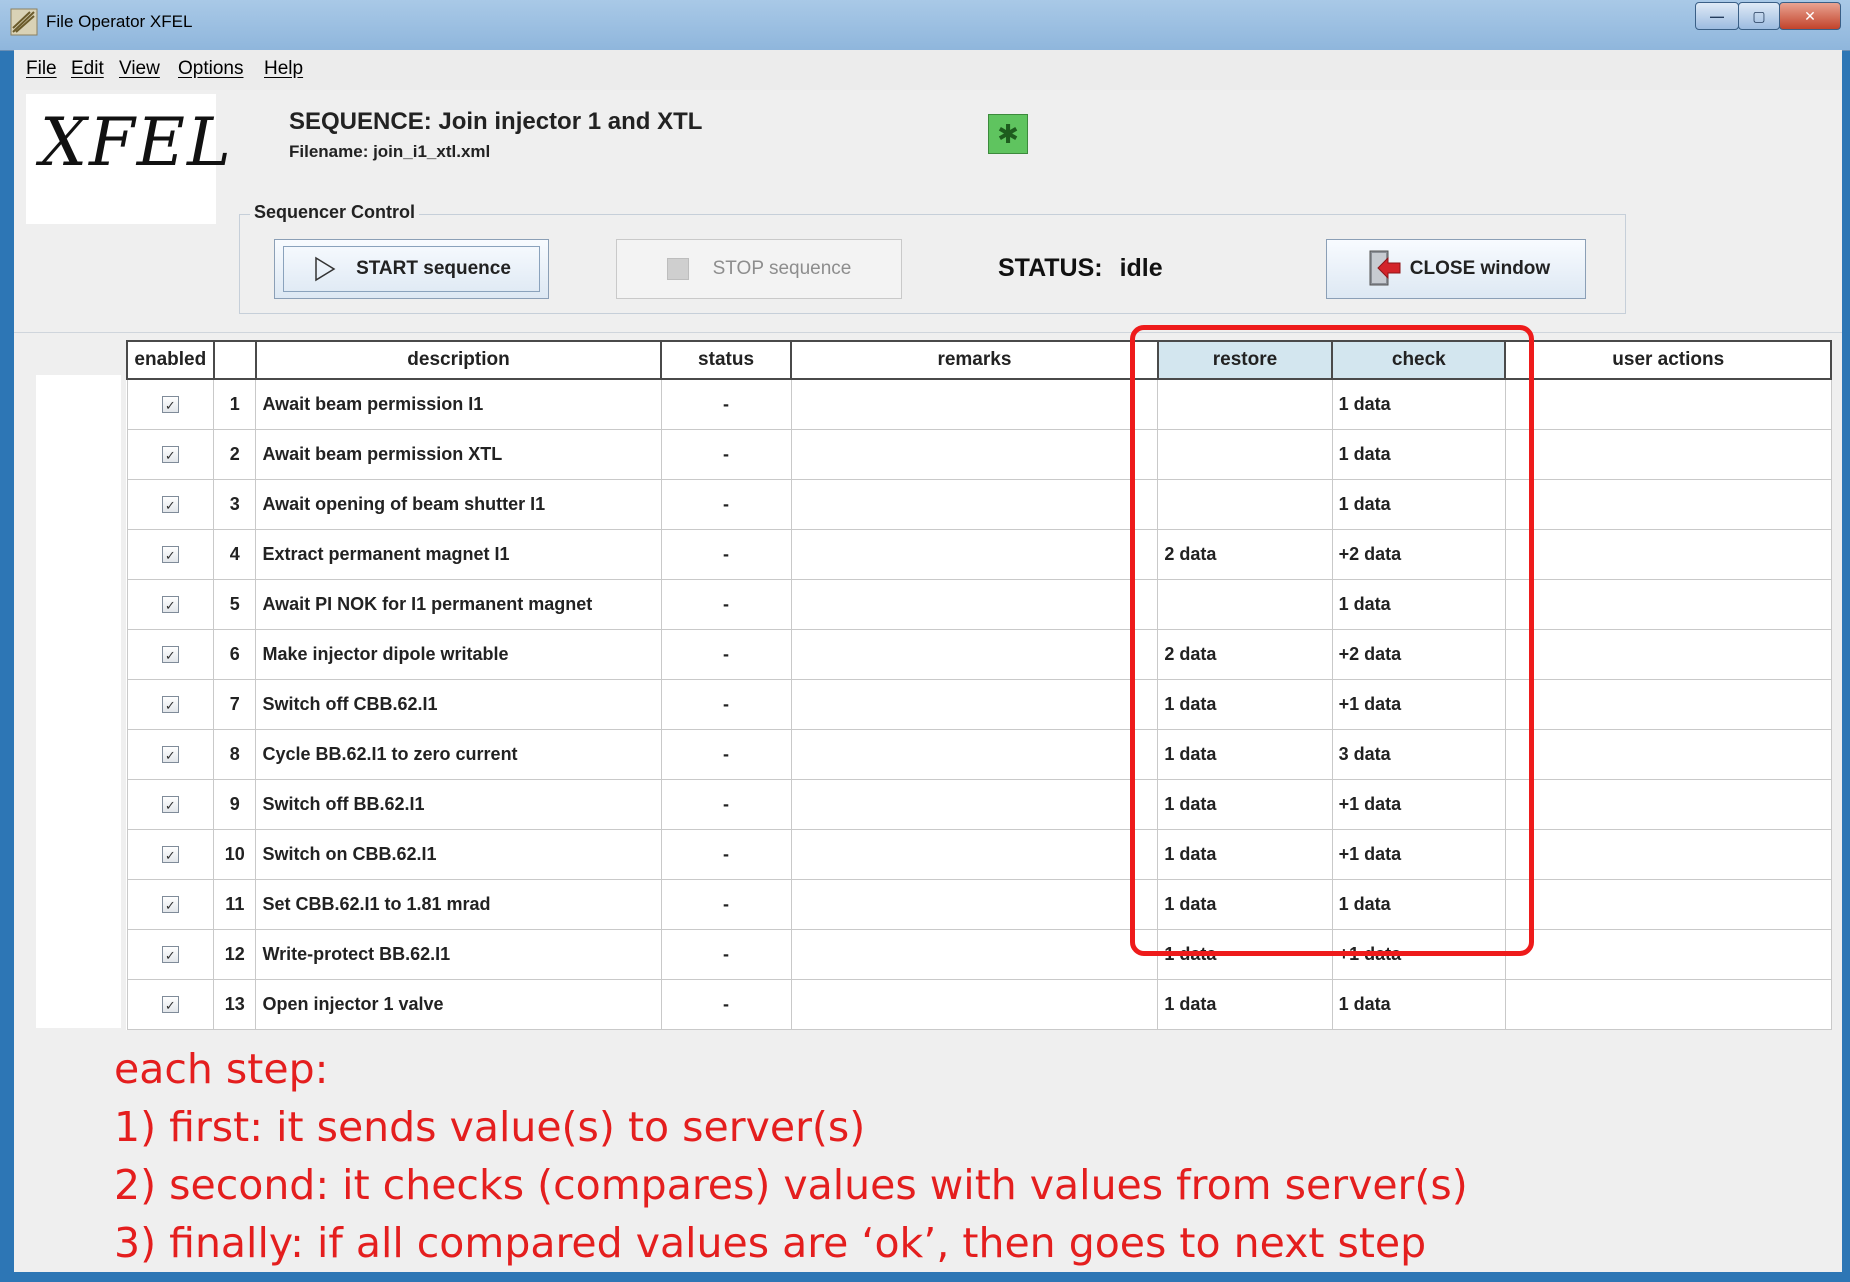 The height and width of the screenshot is (1282, 1850). I want to click on table-row: ✓ 13 Open injector 1 valve - 1 data 1 data, so click(979, 1004).